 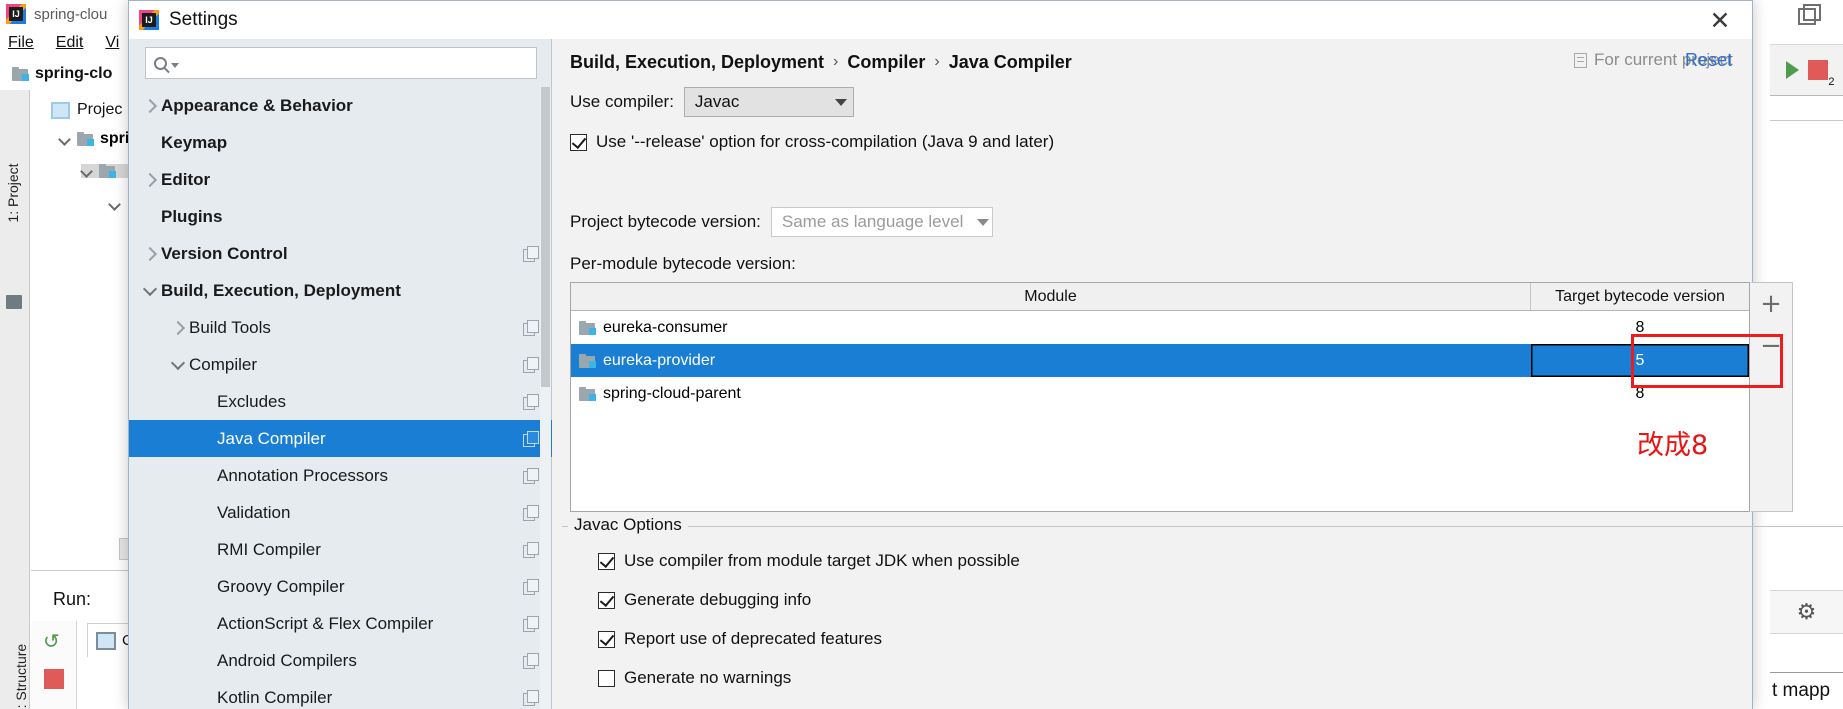 I want to click on ide-right-divider, so click(x=1806, y=108).